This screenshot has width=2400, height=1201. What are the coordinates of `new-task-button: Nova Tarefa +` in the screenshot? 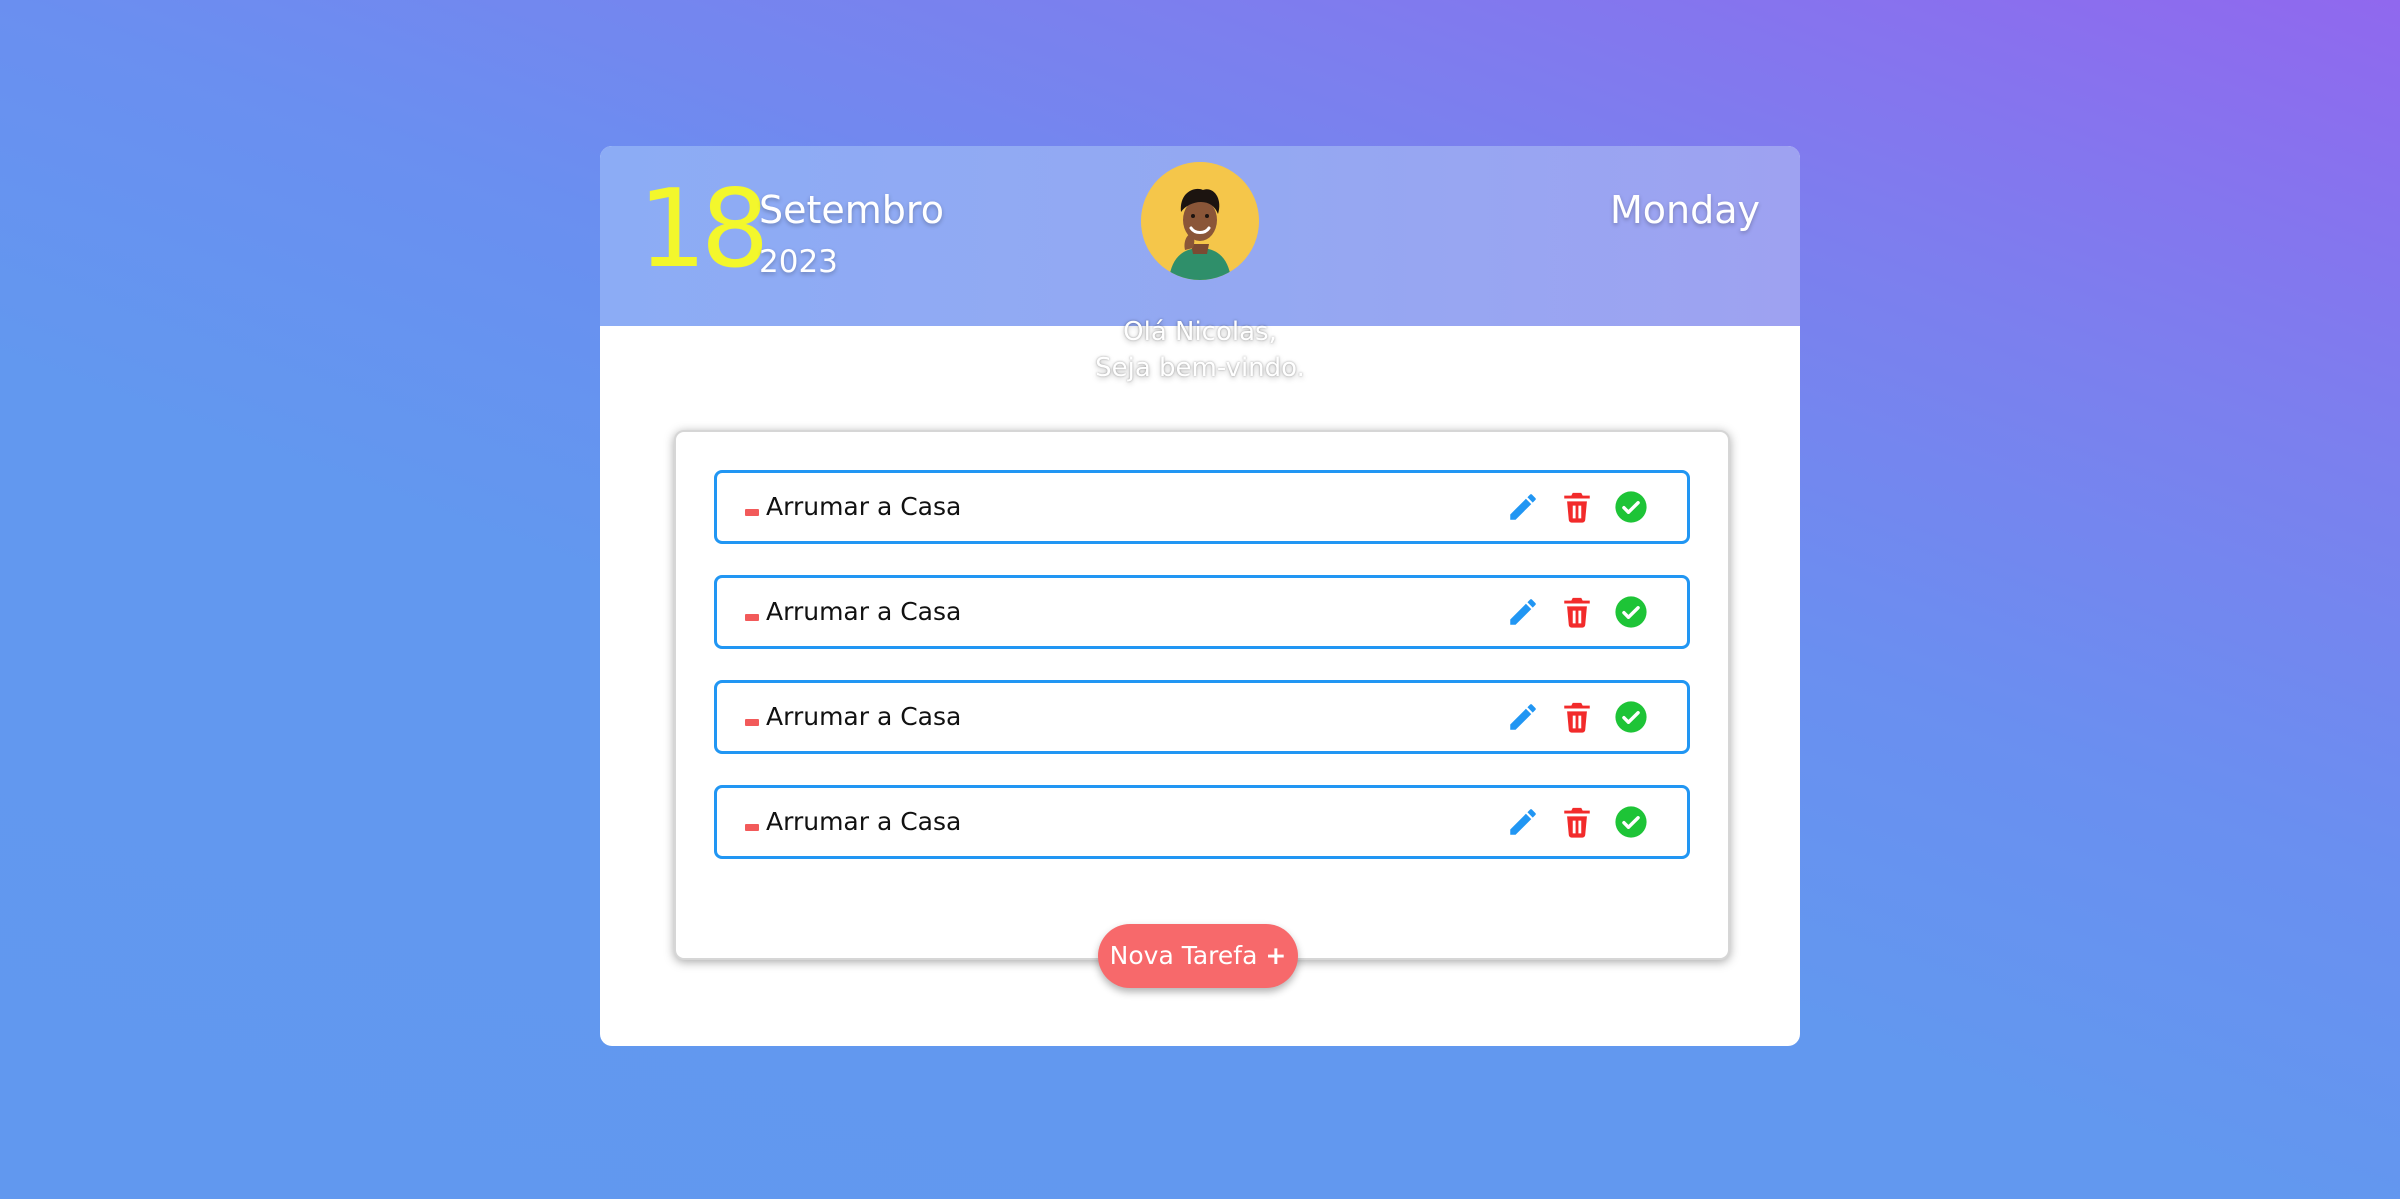 It's located at (1198, 956).